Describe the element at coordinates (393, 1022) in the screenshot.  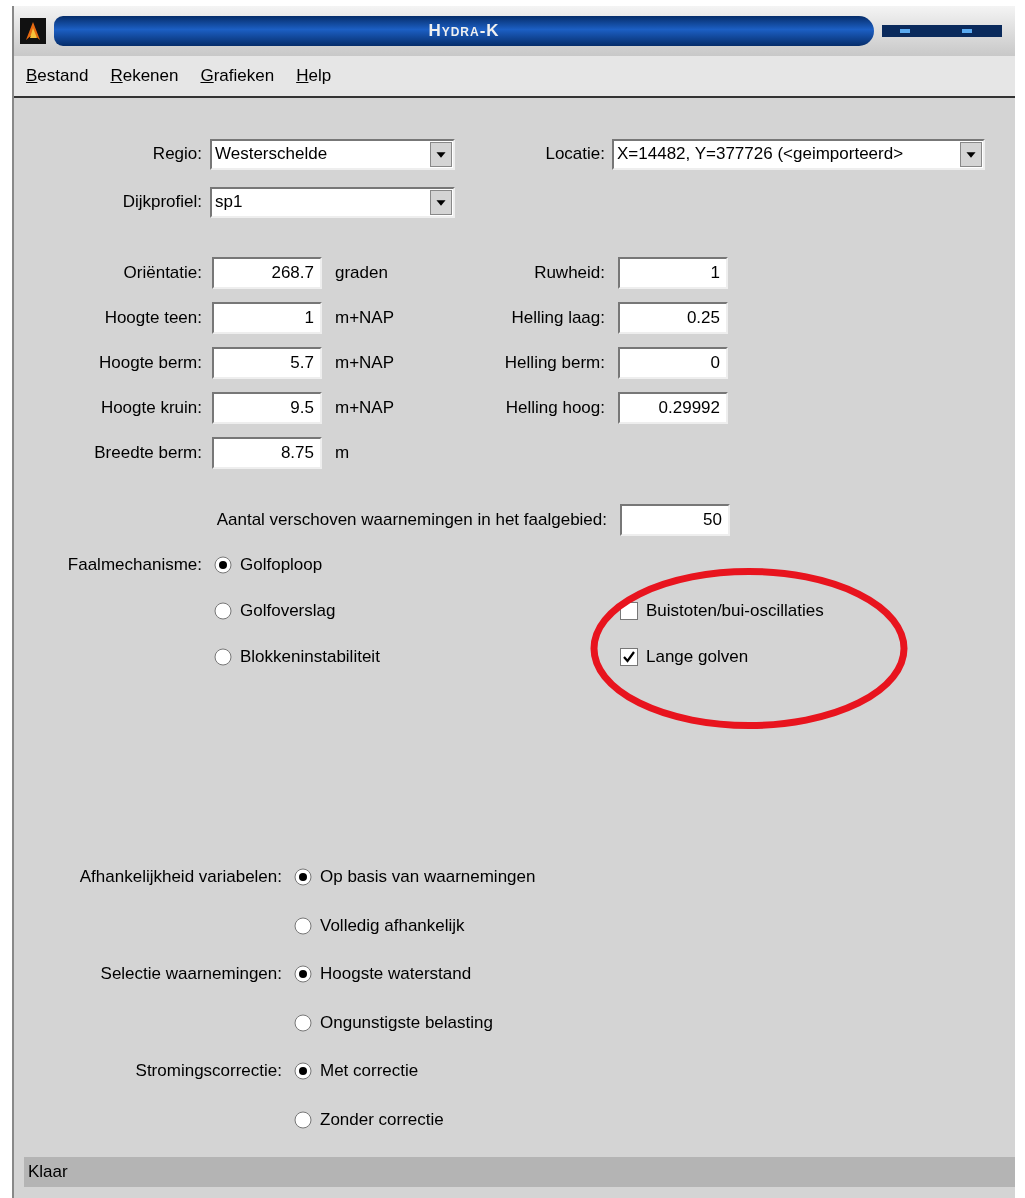
I see `radio-option: Ongunstigste belasting` at that location.